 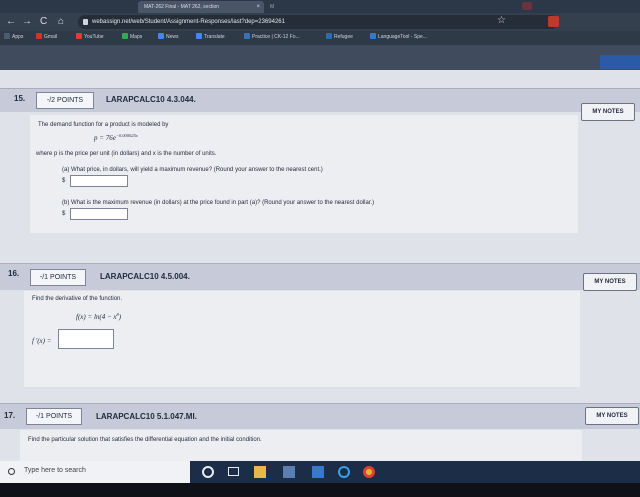 I want to click on gmail-icon, so click(x=39, y=36).